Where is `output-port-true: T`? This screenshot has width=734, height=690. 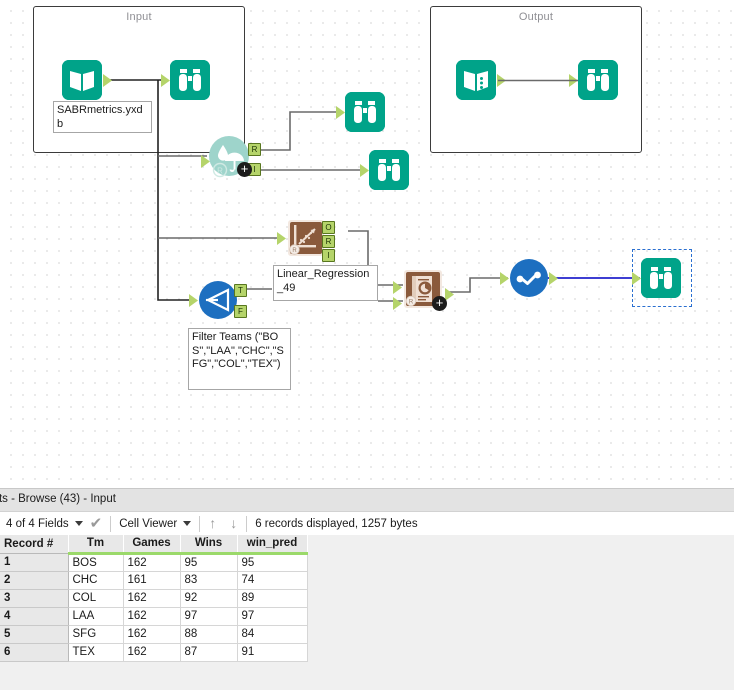 output-port-true: T is located at coordinates (240, 290).